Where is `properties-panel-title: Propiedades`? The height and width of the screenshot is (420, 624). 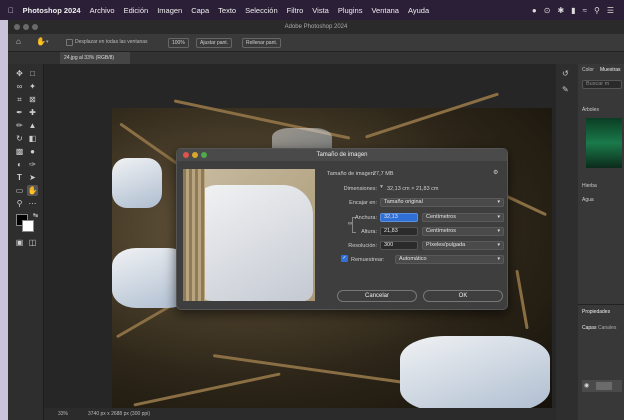 properties-panel-title: Propiedades is located at coordinates (596, 312).